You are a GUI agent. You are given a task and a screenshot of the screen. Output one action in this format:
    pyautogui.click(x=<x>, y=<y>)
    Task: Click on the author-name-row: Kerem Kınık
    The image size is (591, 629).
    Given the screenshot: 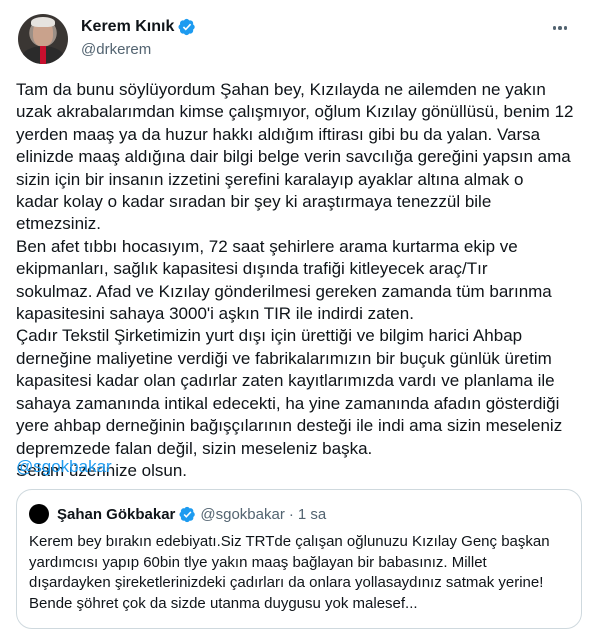 What is the action you would take?
    pyautogui.click(x=138, y=27)
    